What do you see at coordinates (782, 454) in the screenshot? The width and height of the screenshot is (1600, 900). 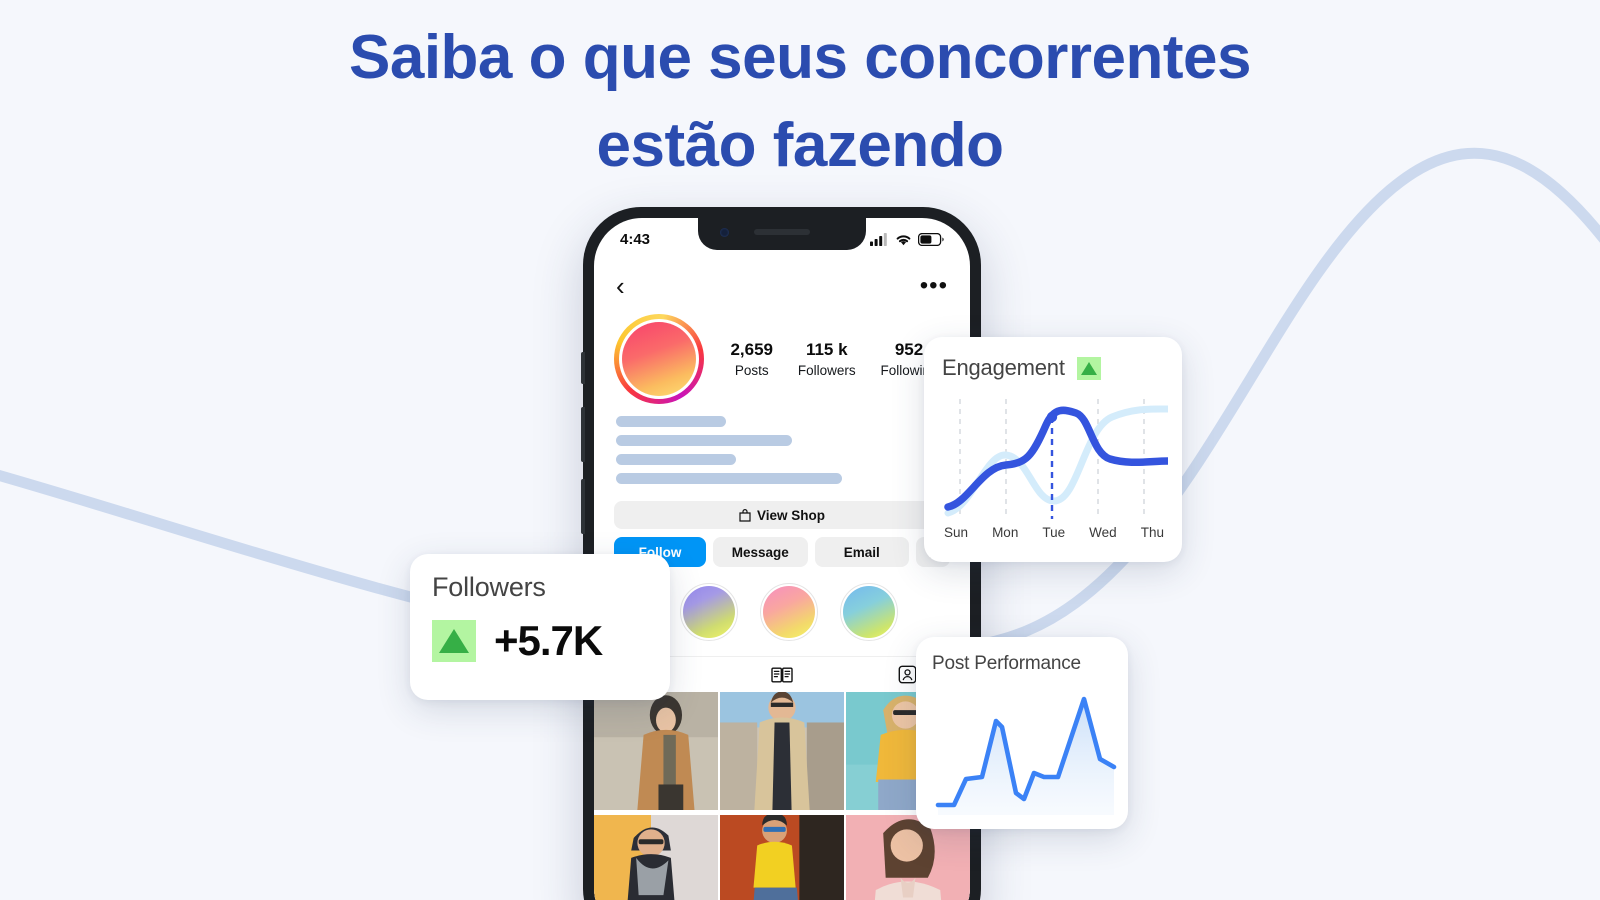 I see `bio-placeholder` at bounding box center [782, 454].